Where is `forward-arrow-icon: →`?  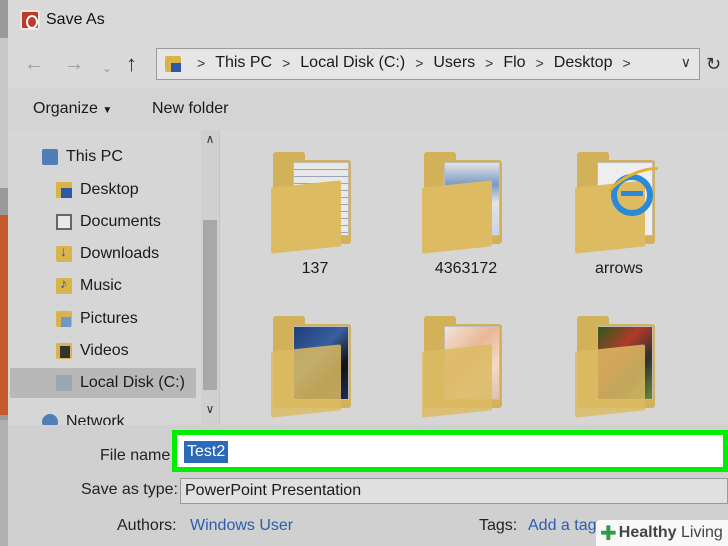
forward-arrow-icon: → is located at coordinates (74, 64).